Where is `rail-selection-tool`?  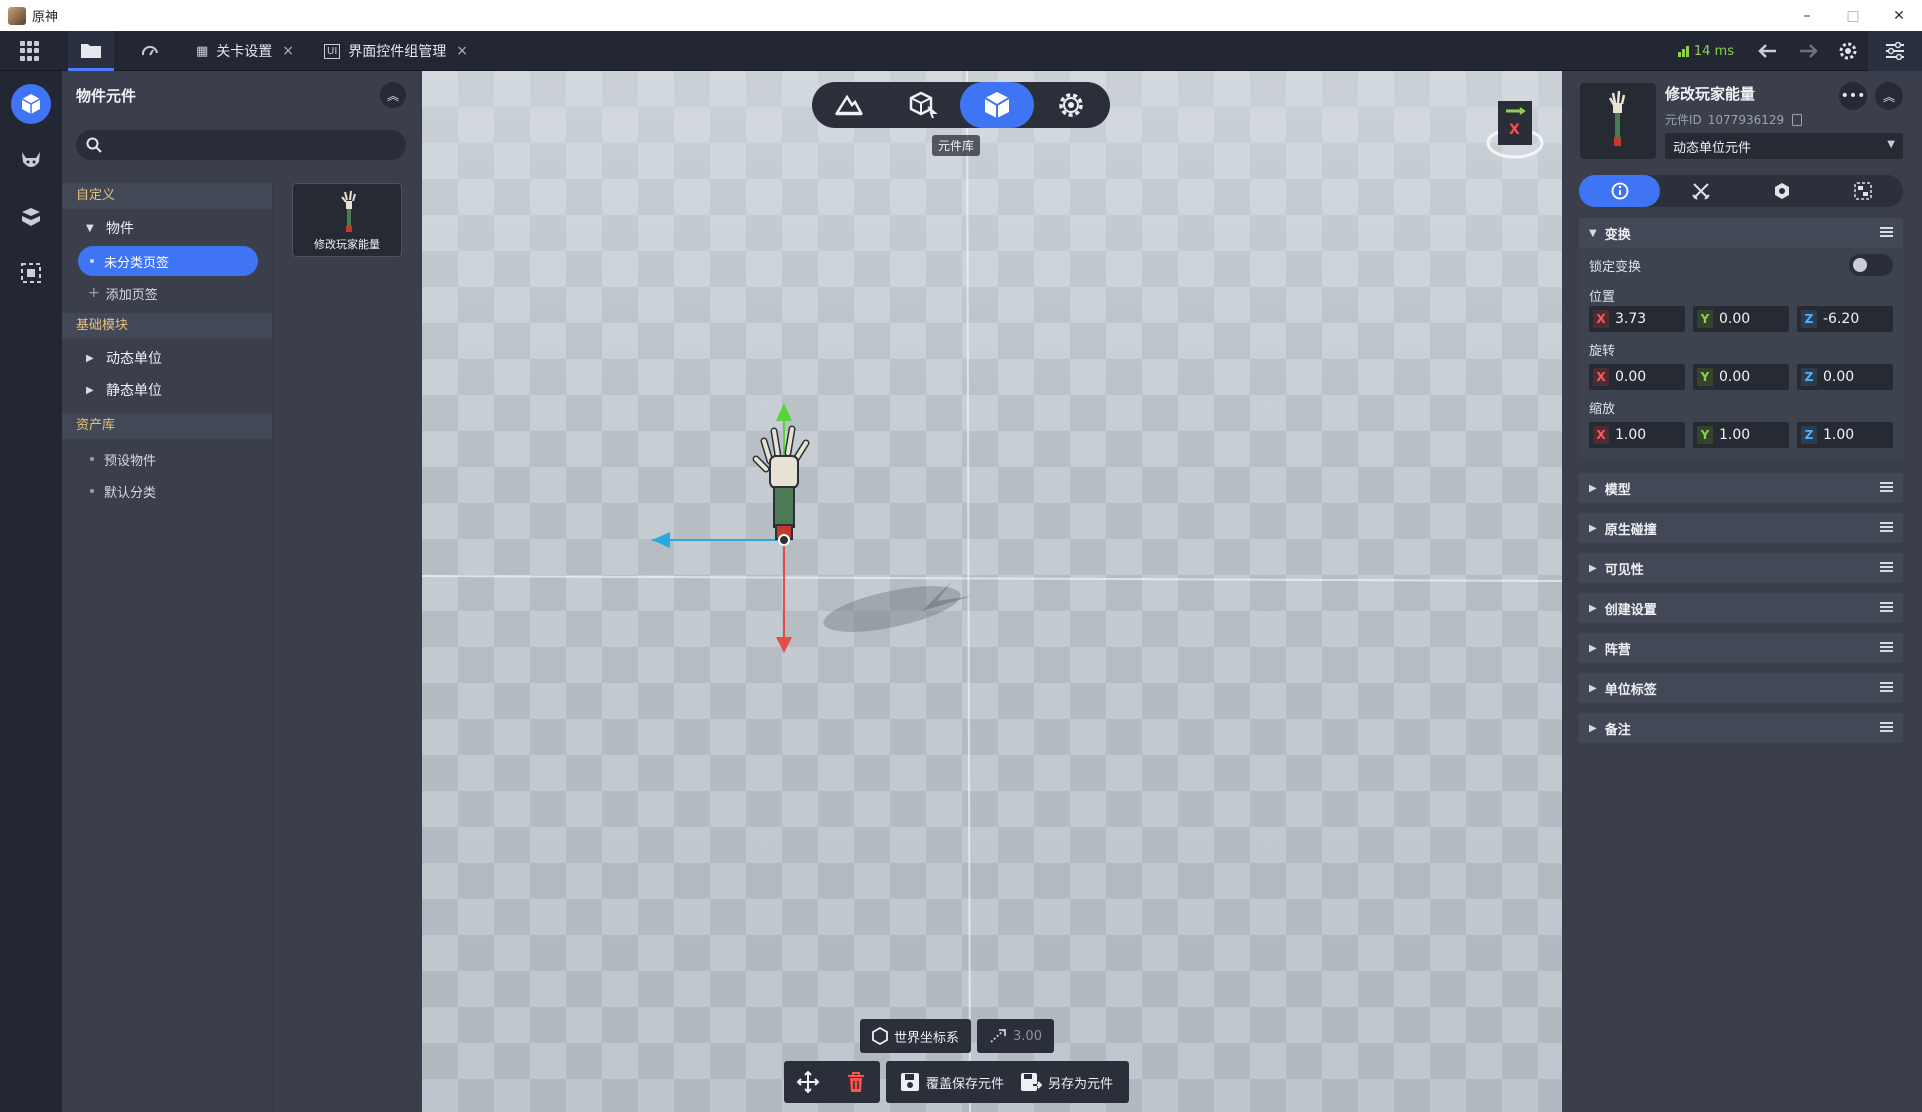
rail-selection-tool is located at coordinates (31, 273).